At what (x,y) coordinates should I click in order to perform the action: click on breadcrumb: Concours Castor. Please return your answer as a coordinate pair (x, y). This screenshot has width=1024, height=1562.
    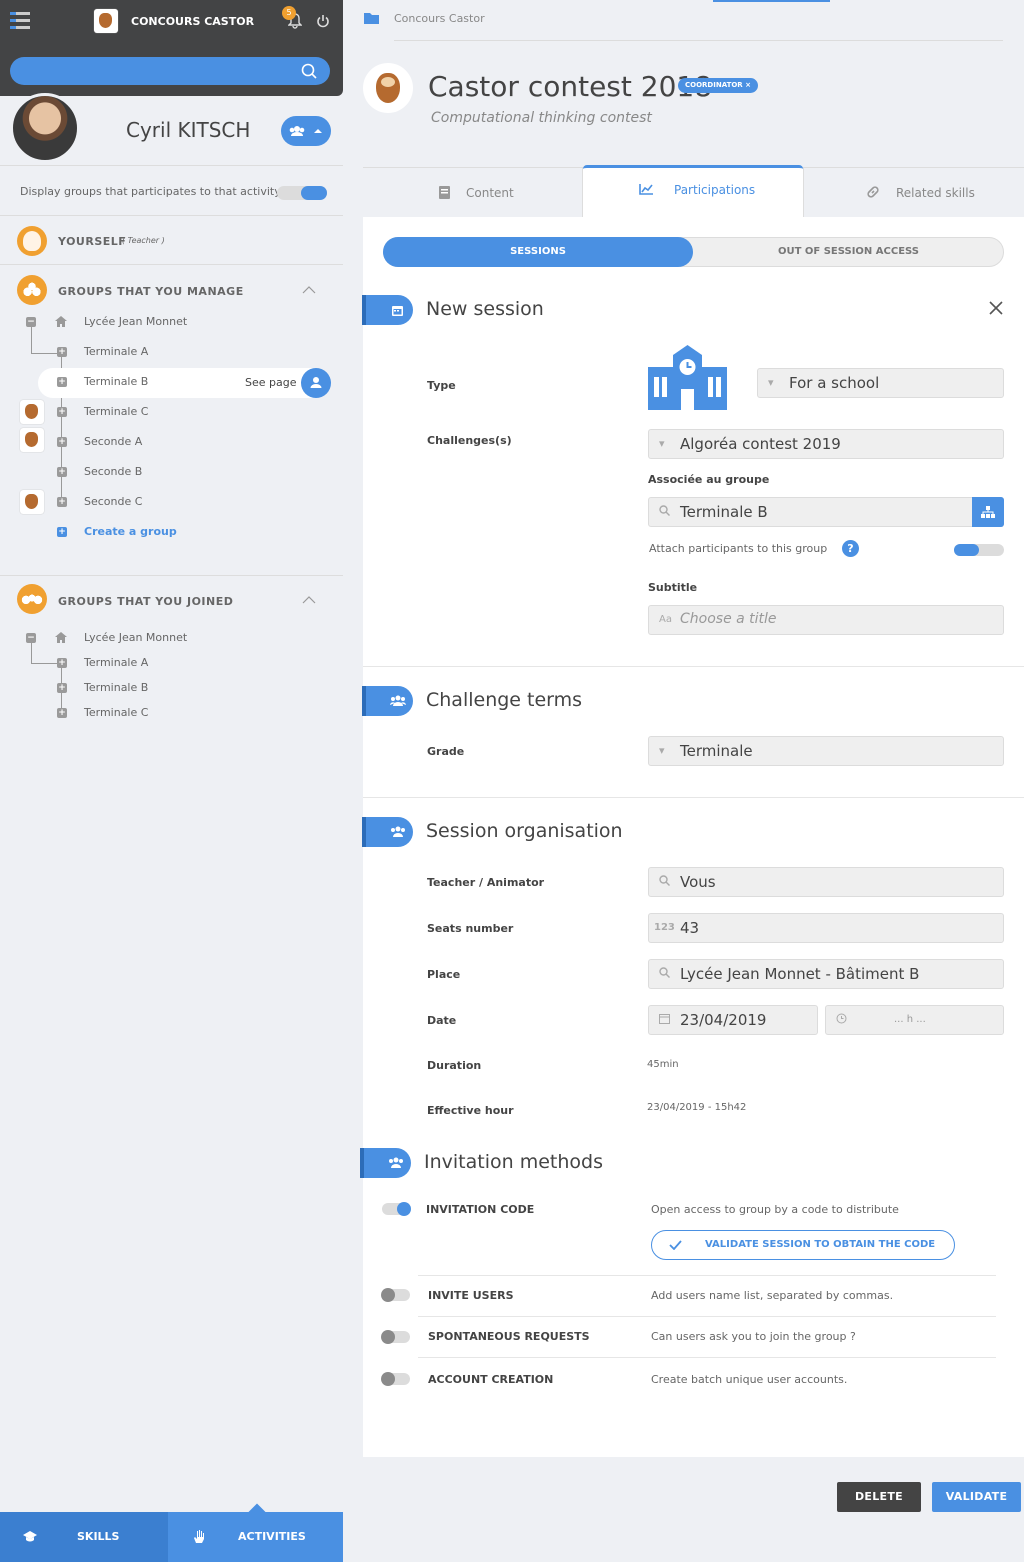
    Looking at the image, I should click on (439, 18).